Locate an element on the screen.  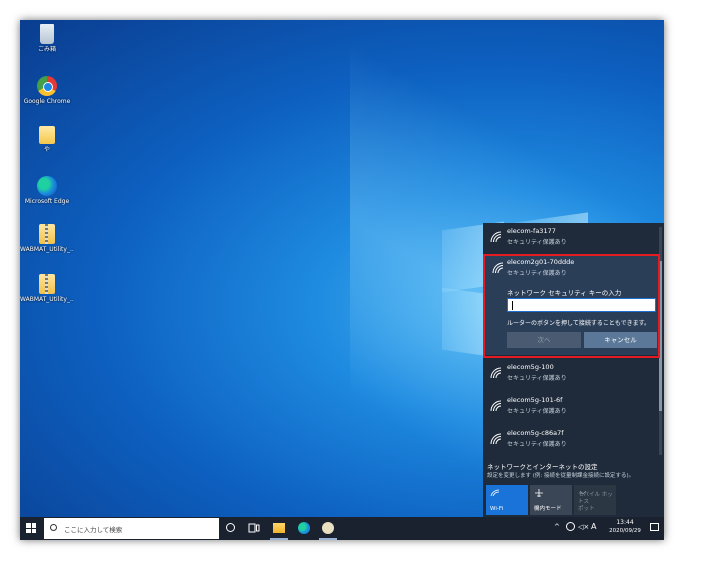
desktop-icon-label: や is located at coordinates (46, 149).